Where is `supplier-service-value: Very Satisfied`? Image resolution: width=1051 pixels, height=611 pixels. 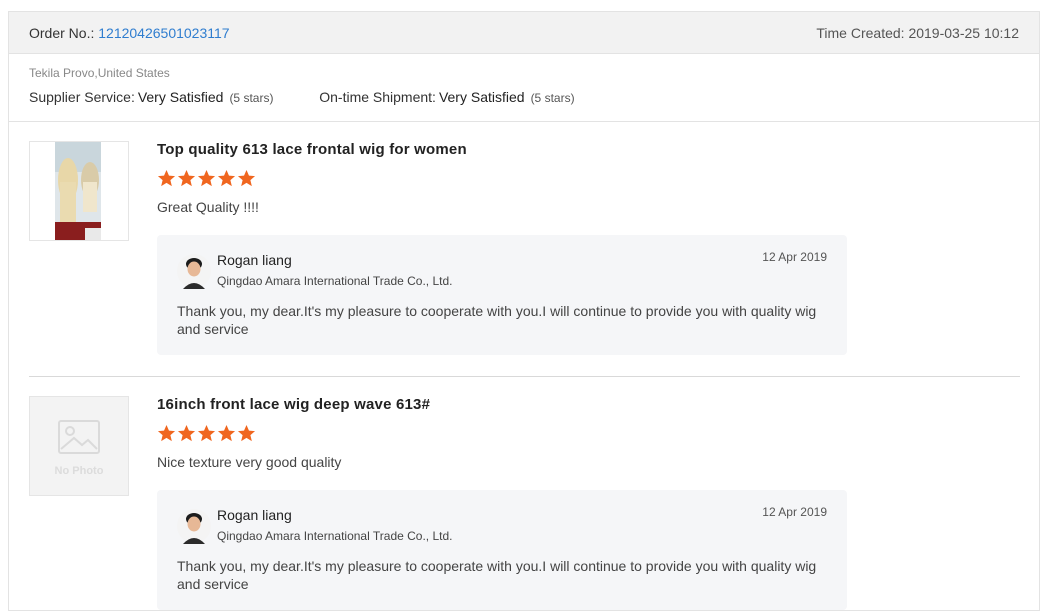 supplier-service-value: Very Satisfied is located at coordinates (180, 97).